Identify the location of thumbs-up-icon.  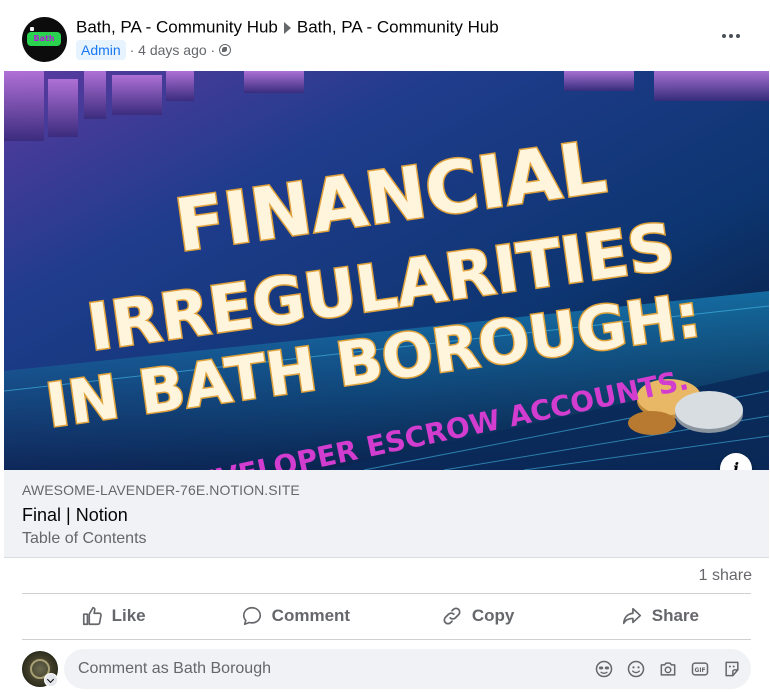
(92, 616).